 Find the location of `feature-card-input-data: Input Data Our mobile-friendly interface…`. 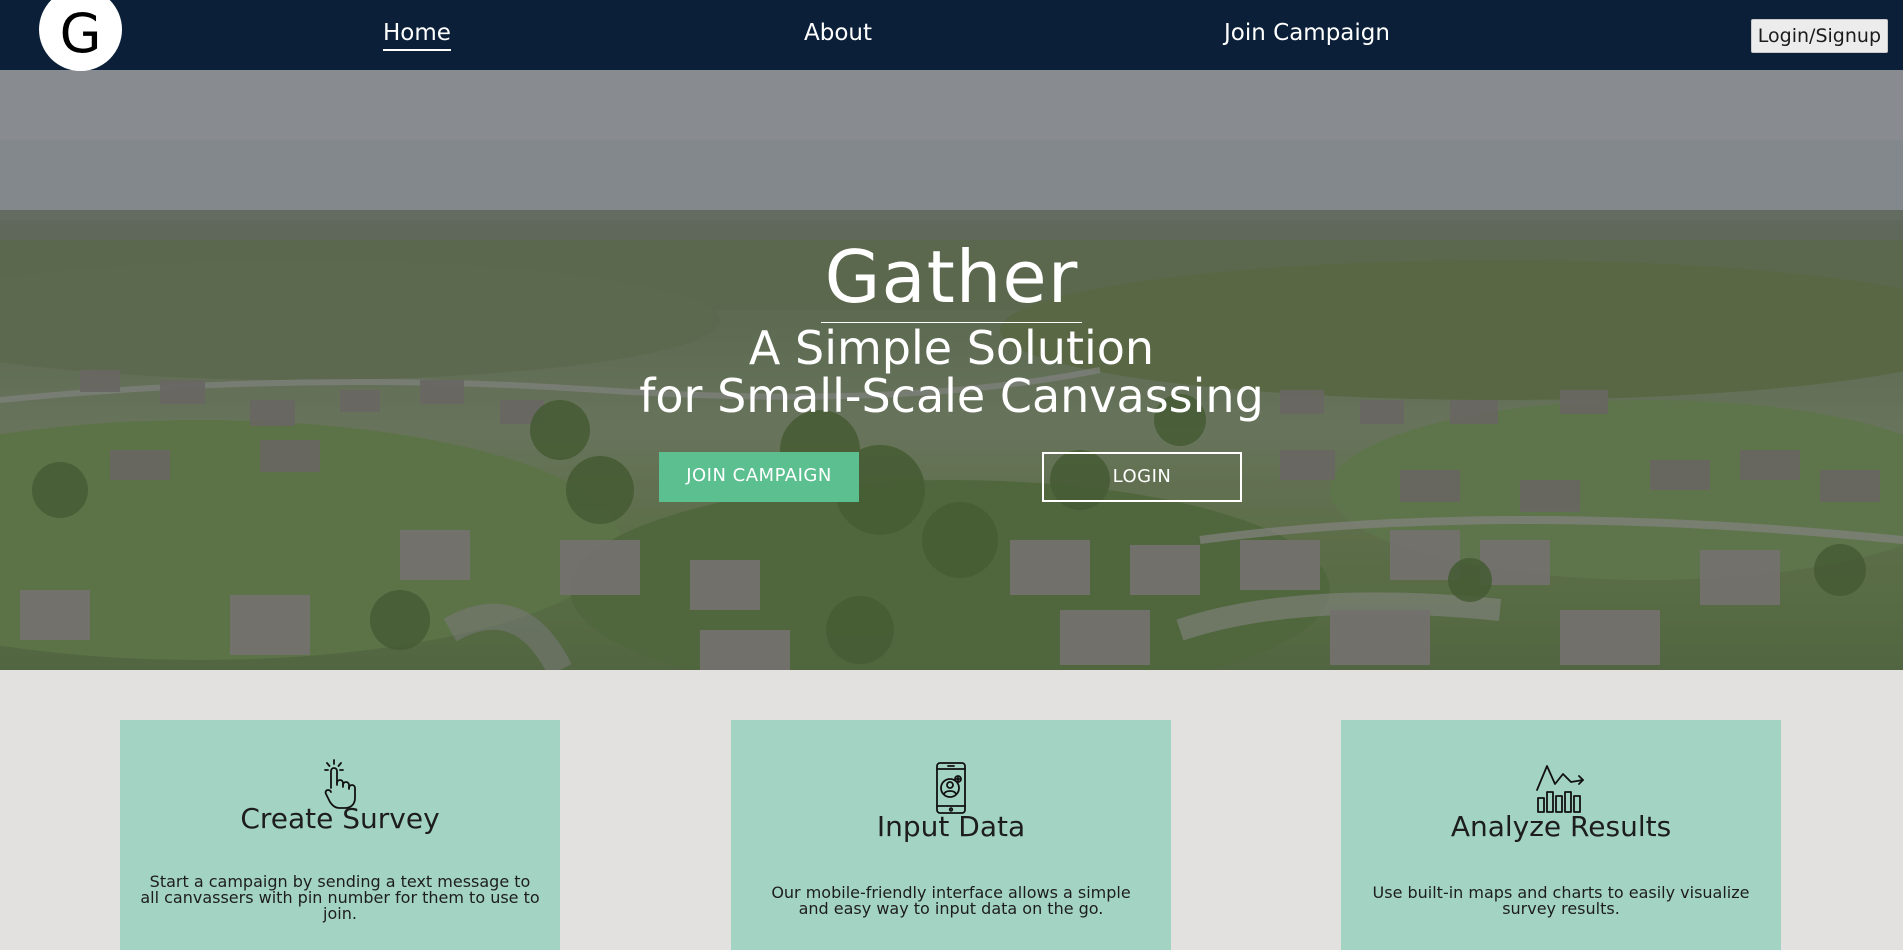

feature-card-input-data: Input Data Our mobile-friendly interface… is located at coordinates (951, 835).